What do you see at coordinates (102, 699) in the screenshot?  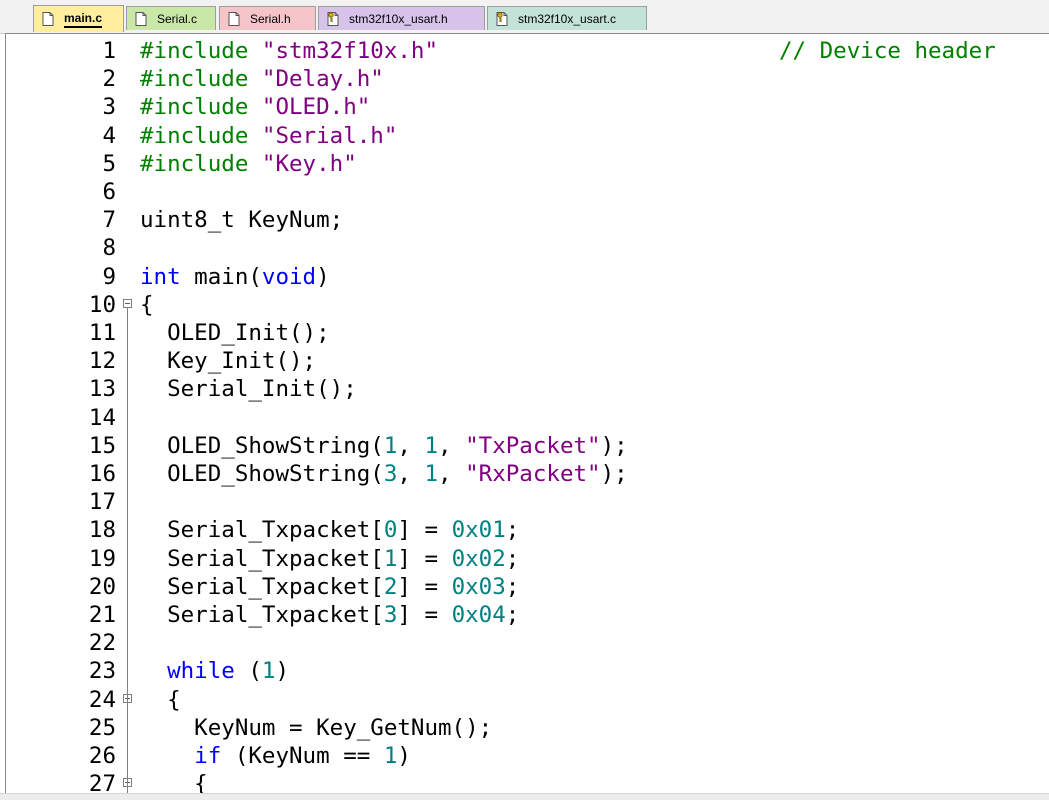 I see `line-number: 24` at bounding box center [102, 699].